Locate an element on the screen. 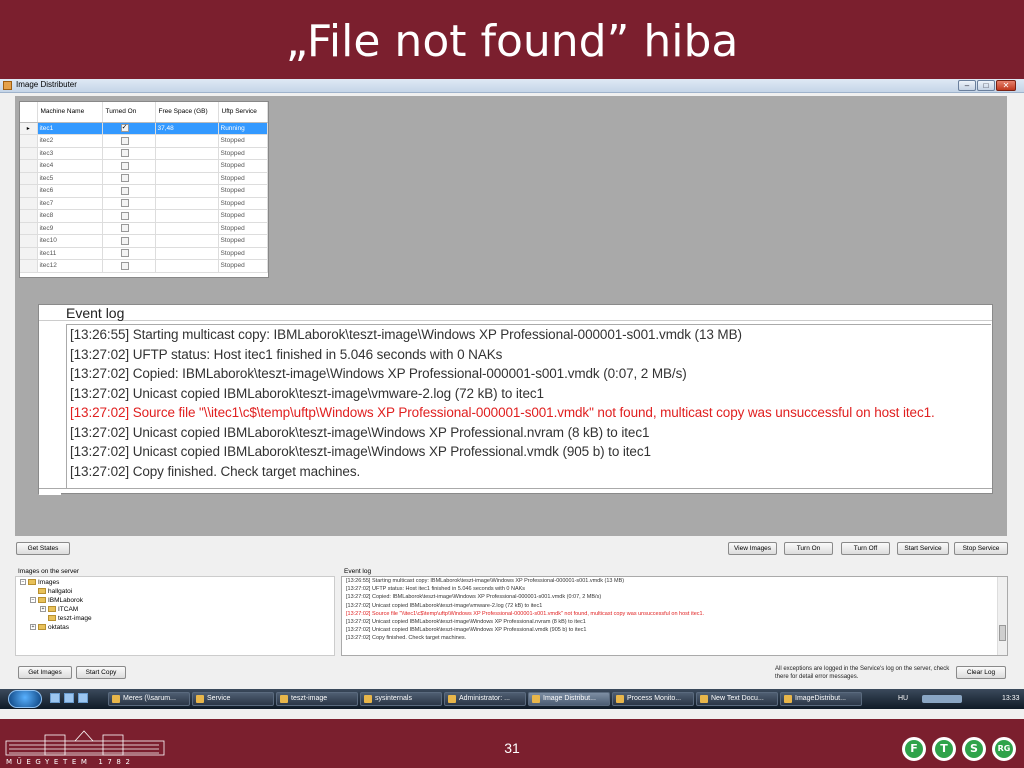 The width and height of the screenshot is (1024, 768). maximize-button: □ is located at coordinates (986, 85).